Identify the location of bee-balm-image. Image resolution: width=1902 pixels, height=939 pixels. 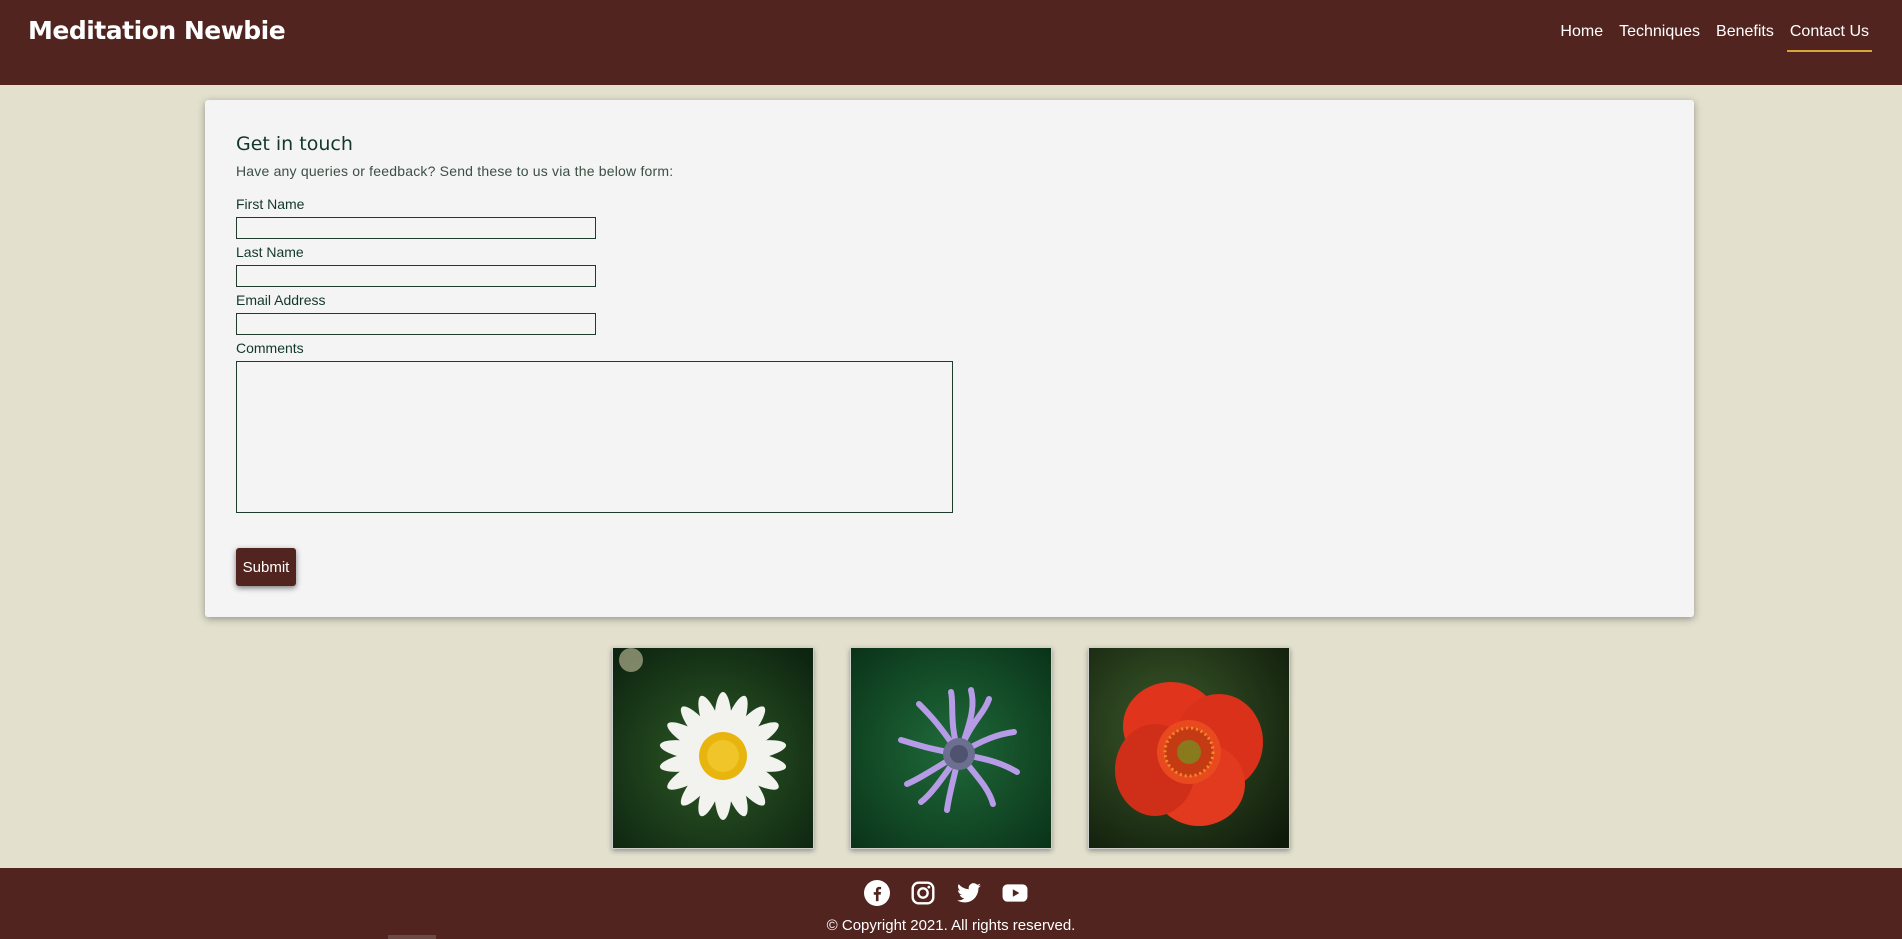
(951, 748).